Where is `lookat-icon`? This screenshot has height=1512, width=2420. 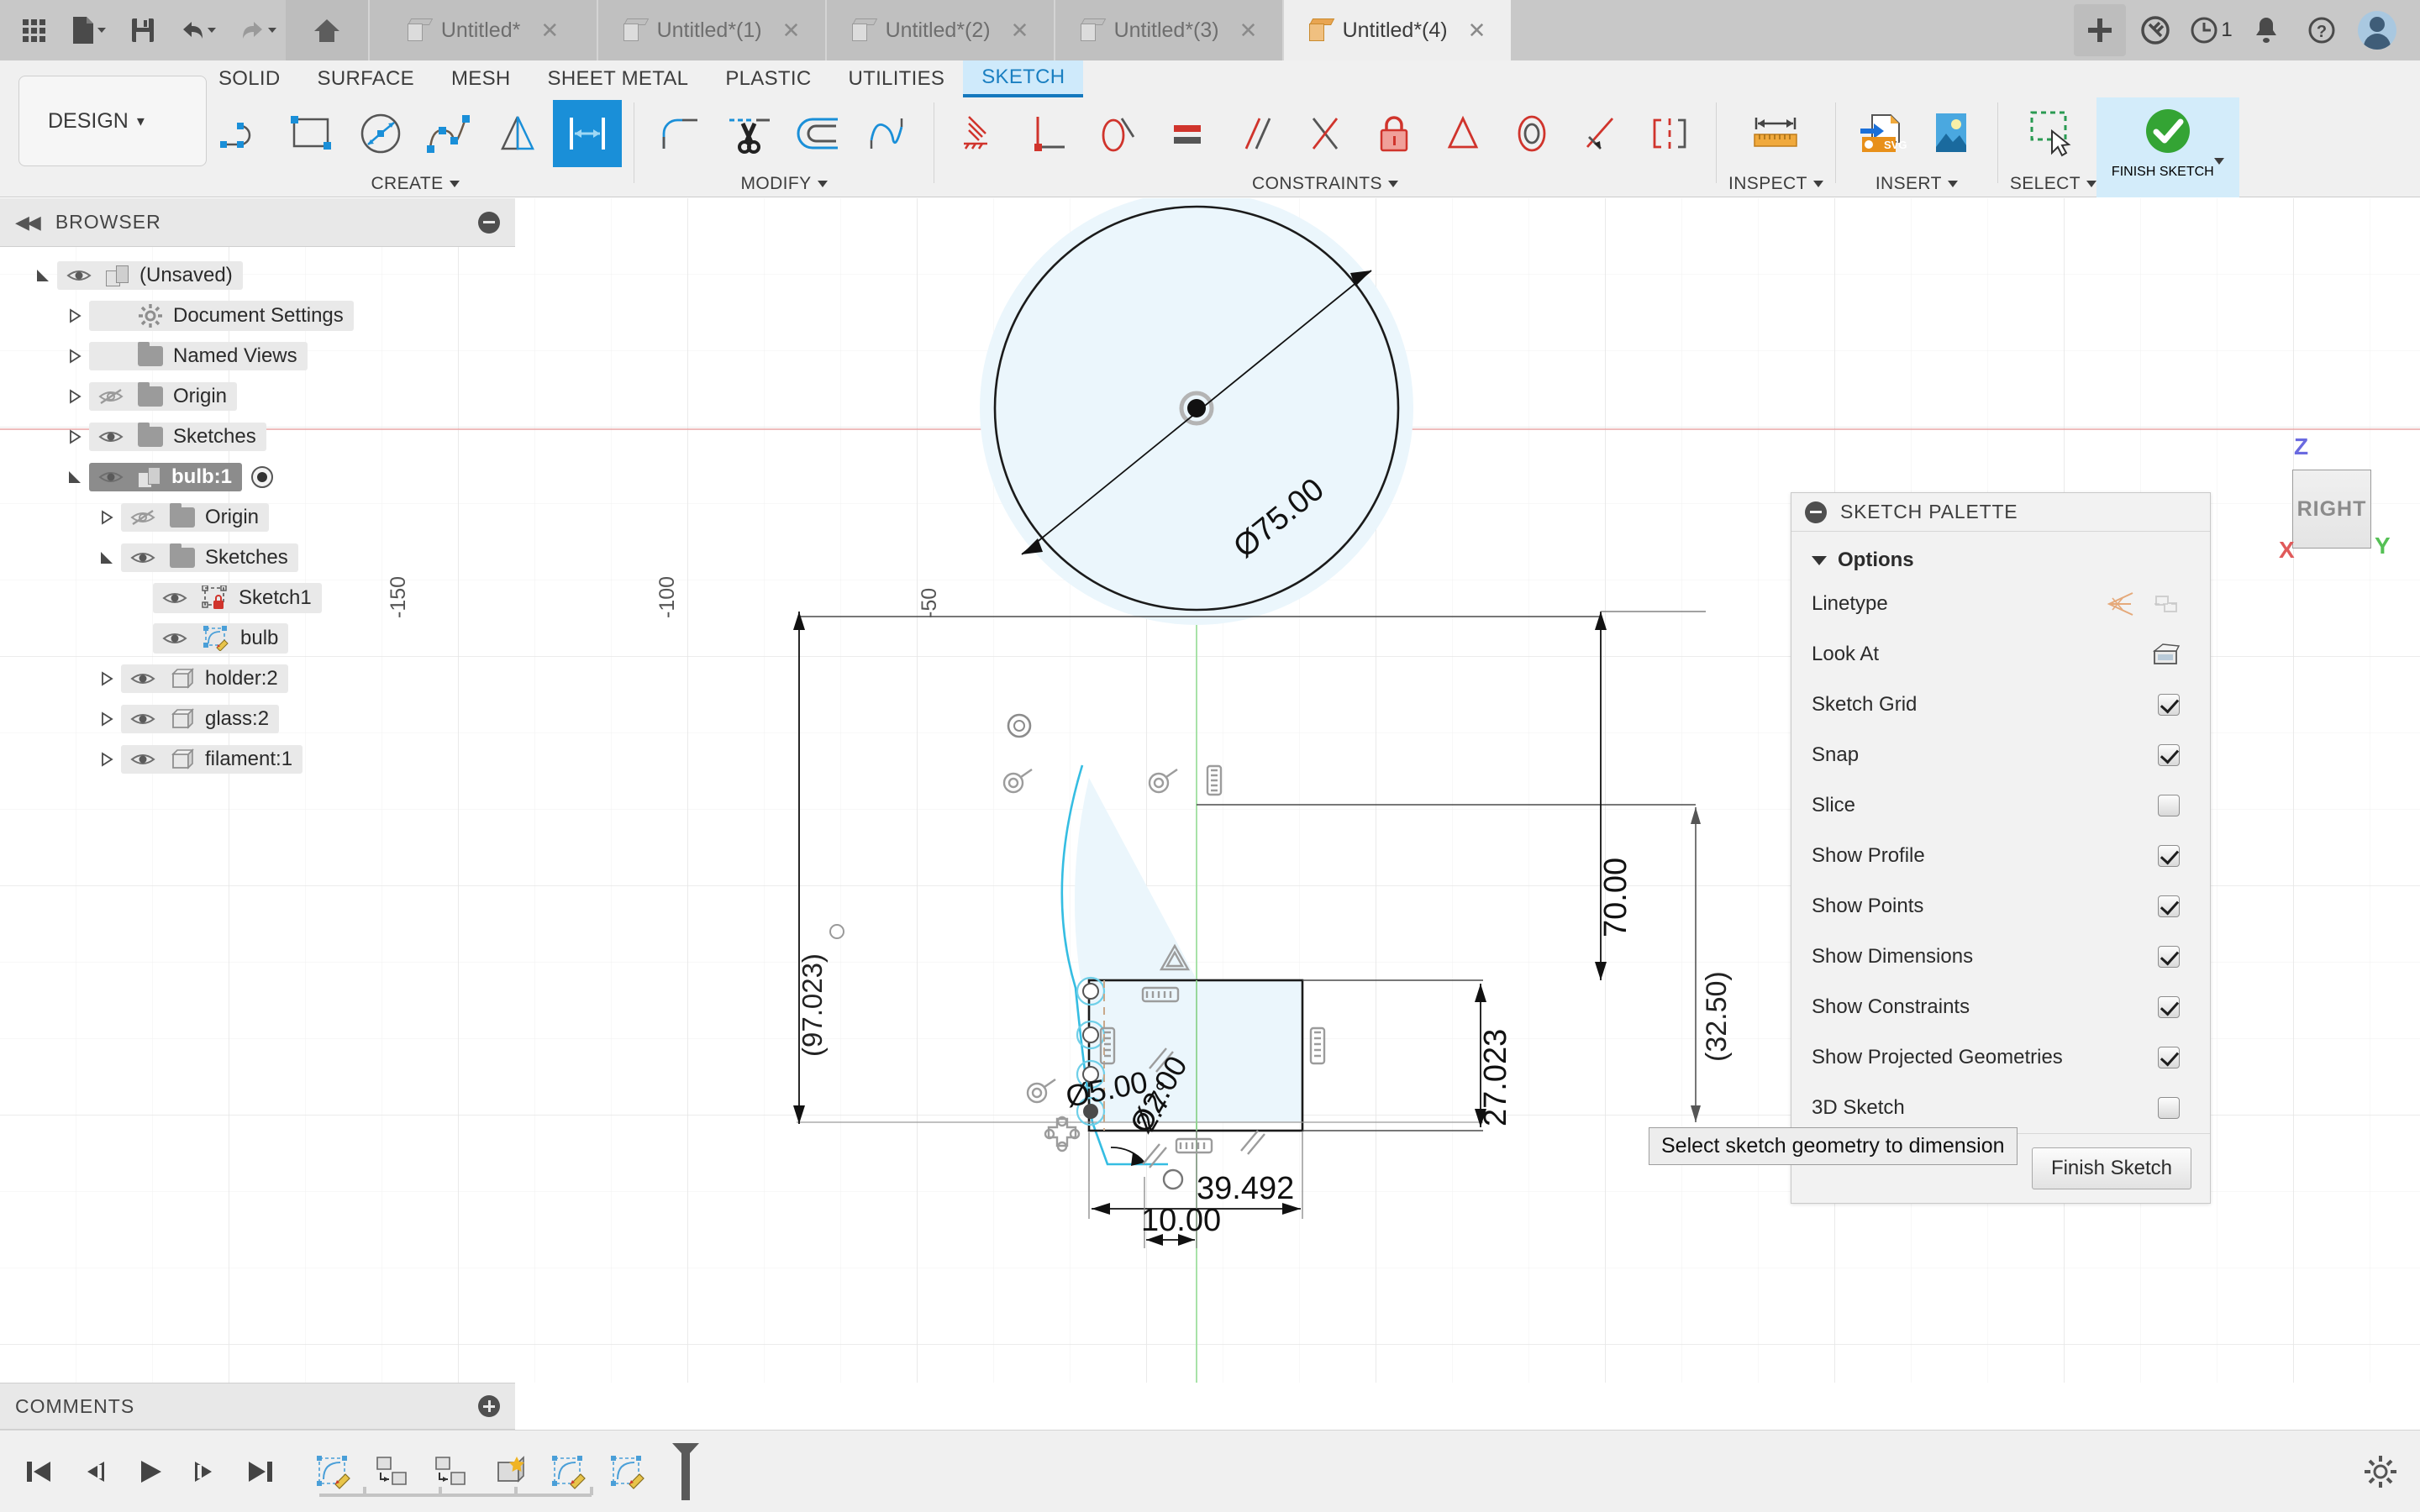
lookat-icon is located at coordinates (2165, 654).